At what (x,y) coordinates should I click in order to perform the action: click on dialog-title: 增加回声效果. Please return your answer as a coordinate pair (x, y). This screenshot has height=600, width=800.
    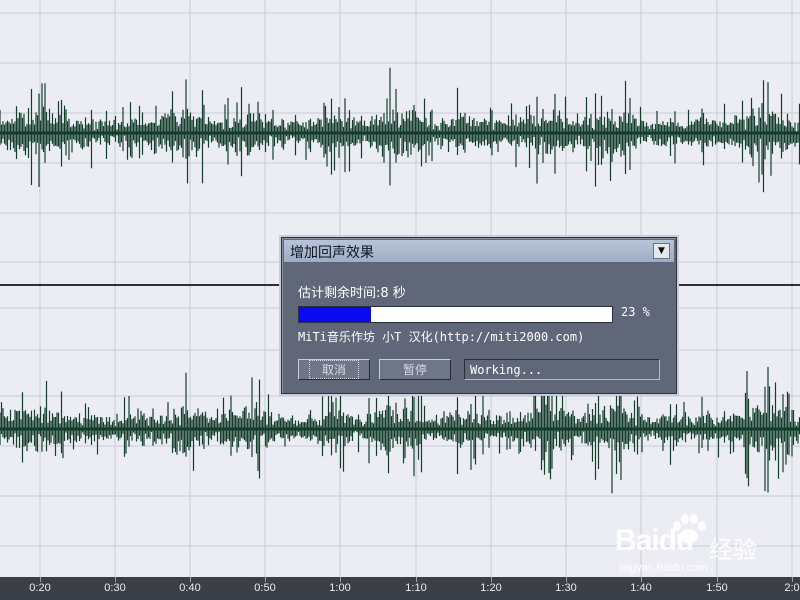
    Looking at the image, I should click on (332, 253).